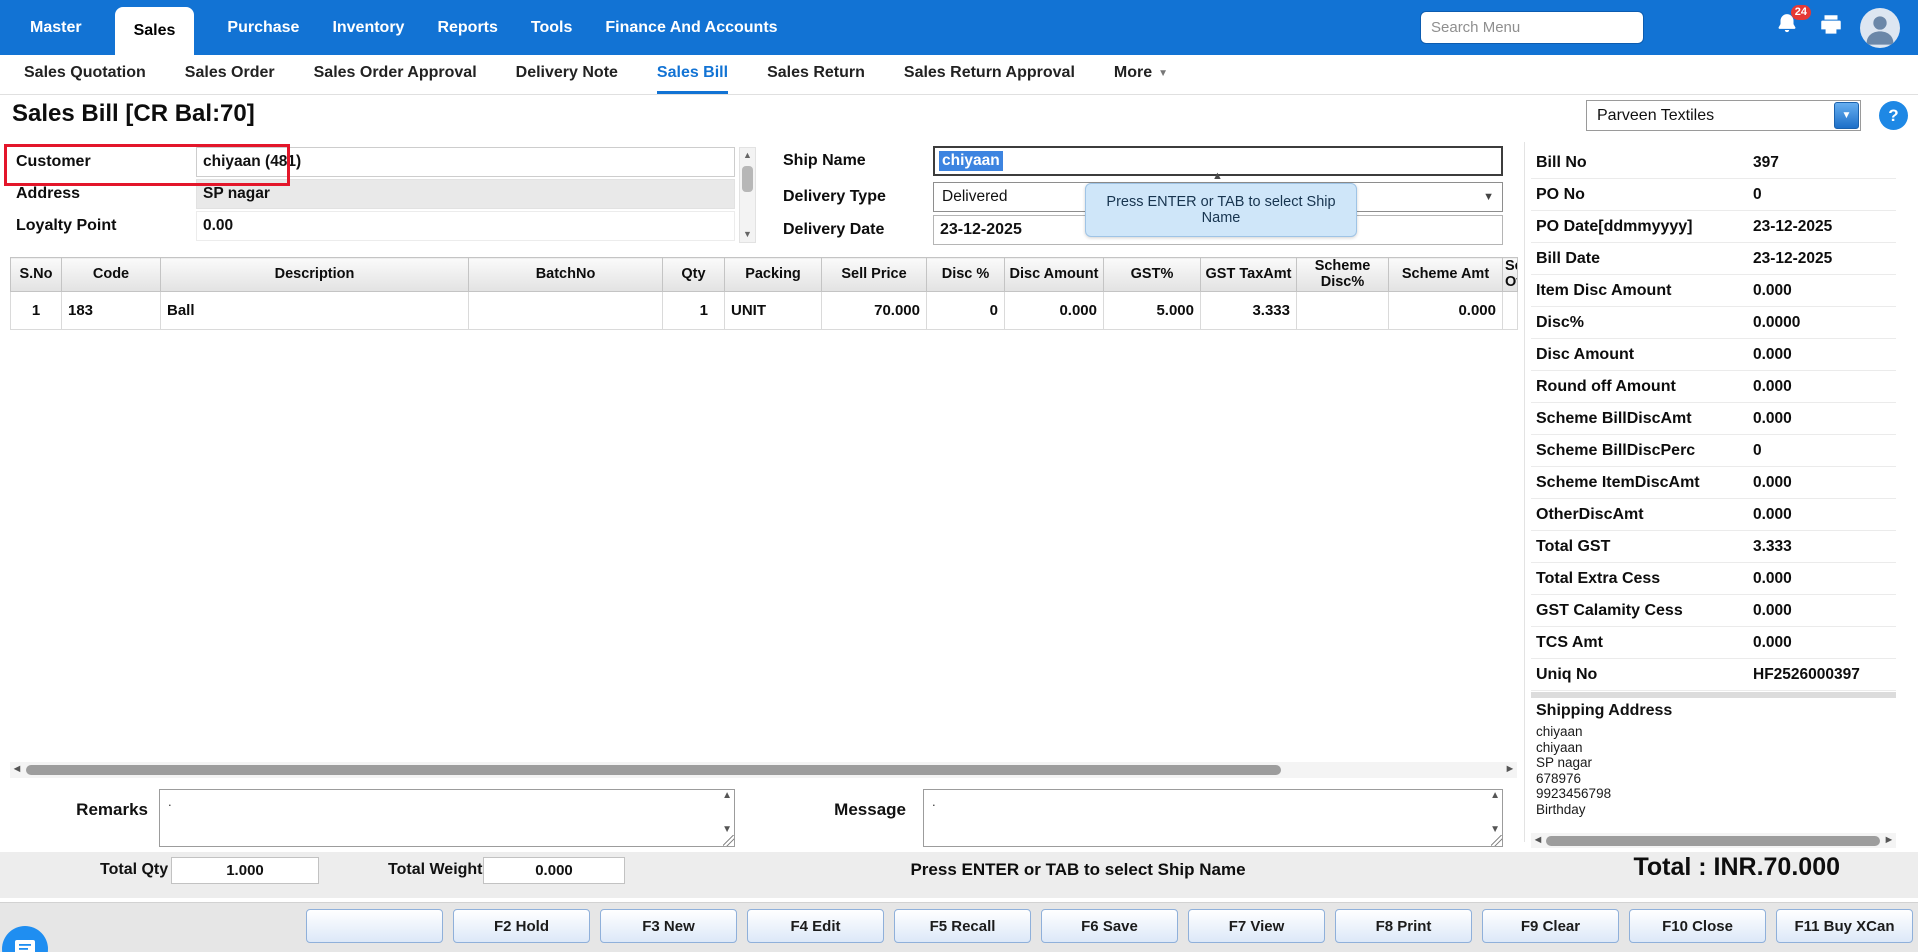 The height and width of the screenshot is (952, 1918). I want to click on menu-finance-and-accounts: Finance And Accounts, so click(691, 28).